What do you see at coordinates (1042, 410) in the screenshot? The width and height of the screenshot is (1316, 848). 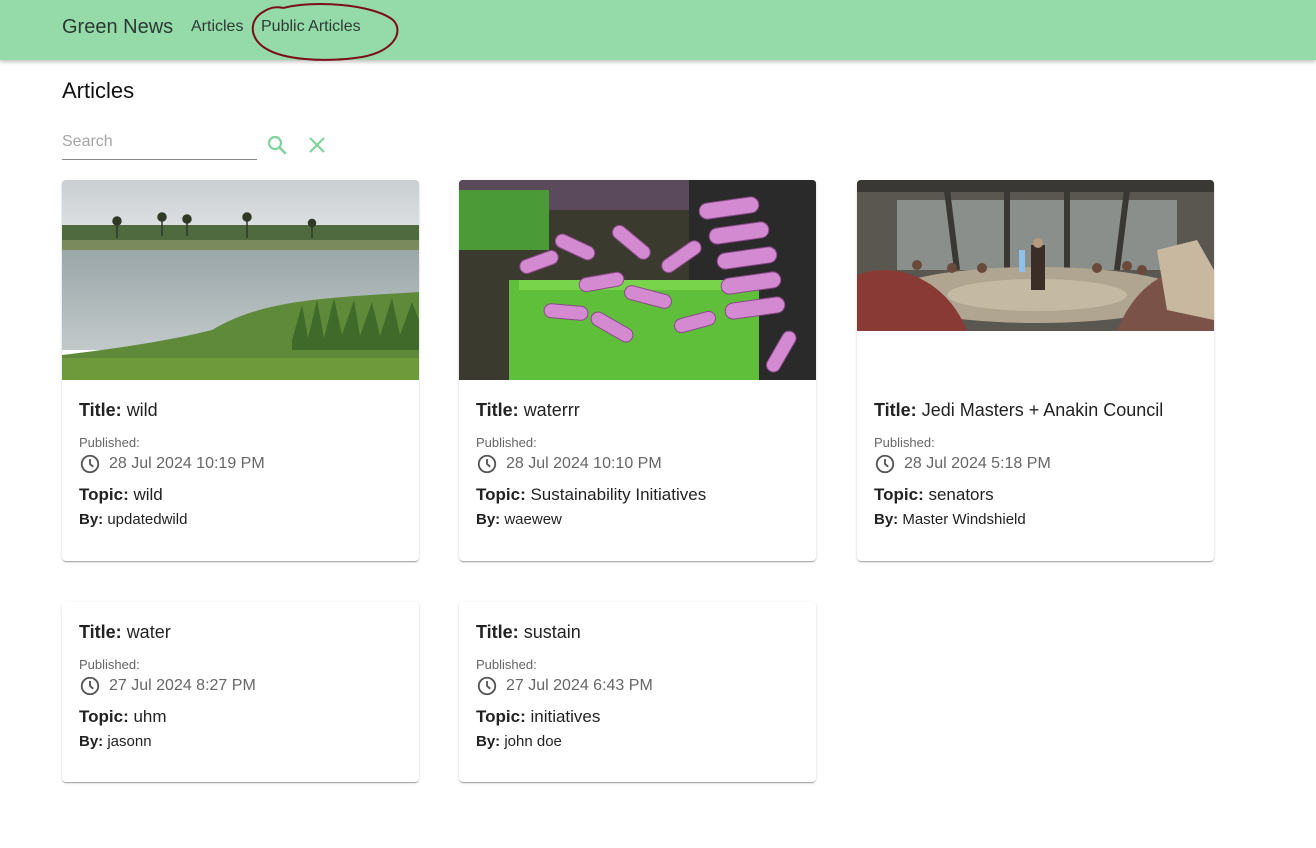 I see `title-value: Jedi Masters + Anakin Council` at bounding box center [1042, 410].